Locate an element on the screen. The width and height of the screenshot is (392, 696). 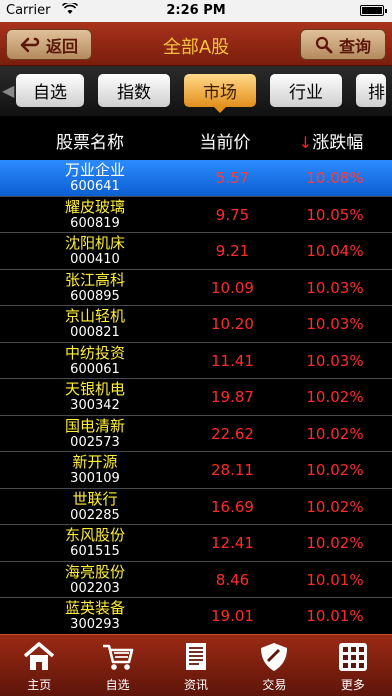
stock-change: 10.04% is located at coordinates (335, 251).